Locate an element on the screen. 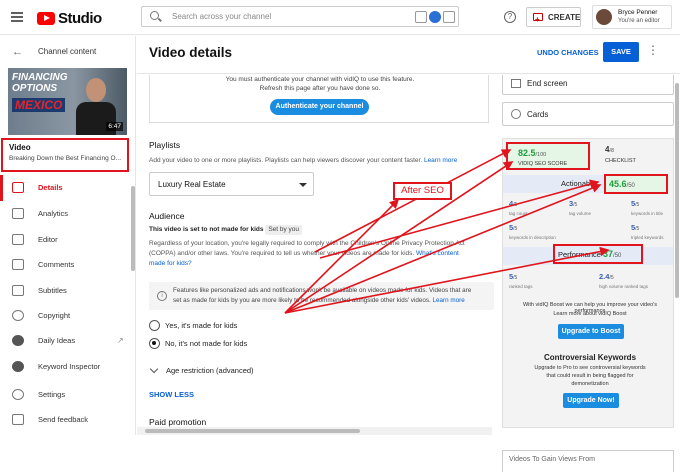  help-icon: ? is located at coordinates (510, 17).